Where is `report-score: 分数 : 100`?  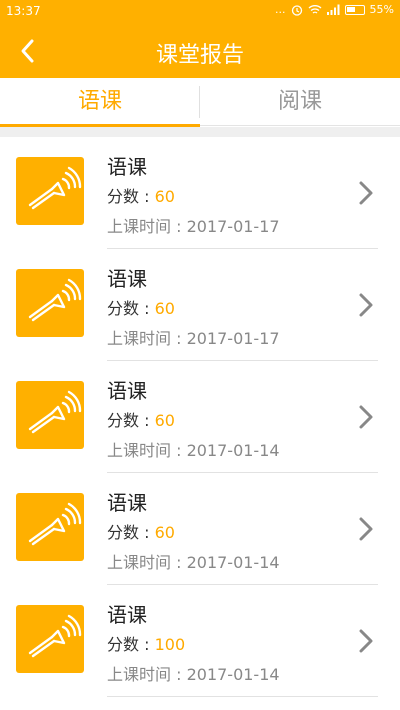 report-score: 分数 : 100 is located at coordinates (146, 643).